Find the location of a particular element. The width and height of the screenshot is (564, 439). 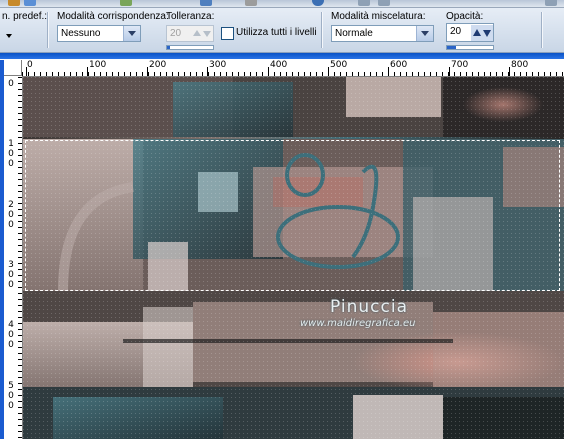

help-icon is located at coordinates (318, 3).